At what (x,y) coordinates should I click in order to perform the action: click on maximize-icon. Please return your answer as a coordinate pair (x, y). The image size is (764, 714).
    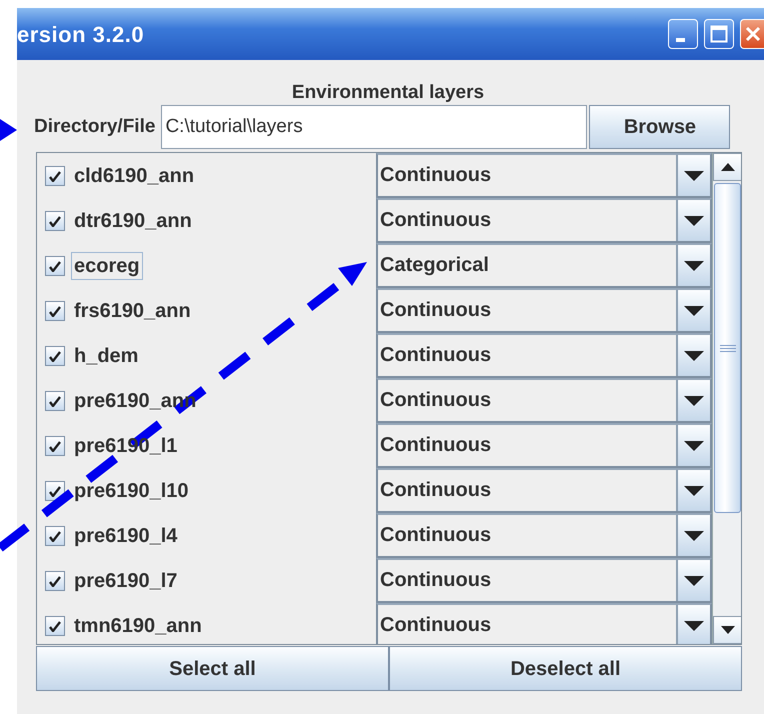
    Looking at the image, I should click on (719, 34).